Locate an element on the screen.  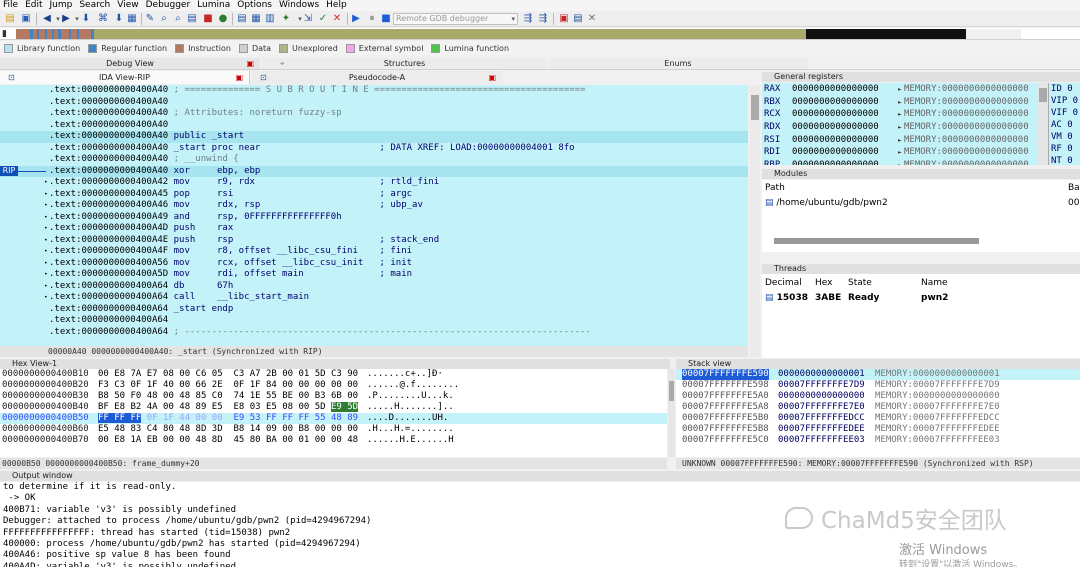
disassembly-line: .text:0000000000400A64 is located at coordinates (374, 321).